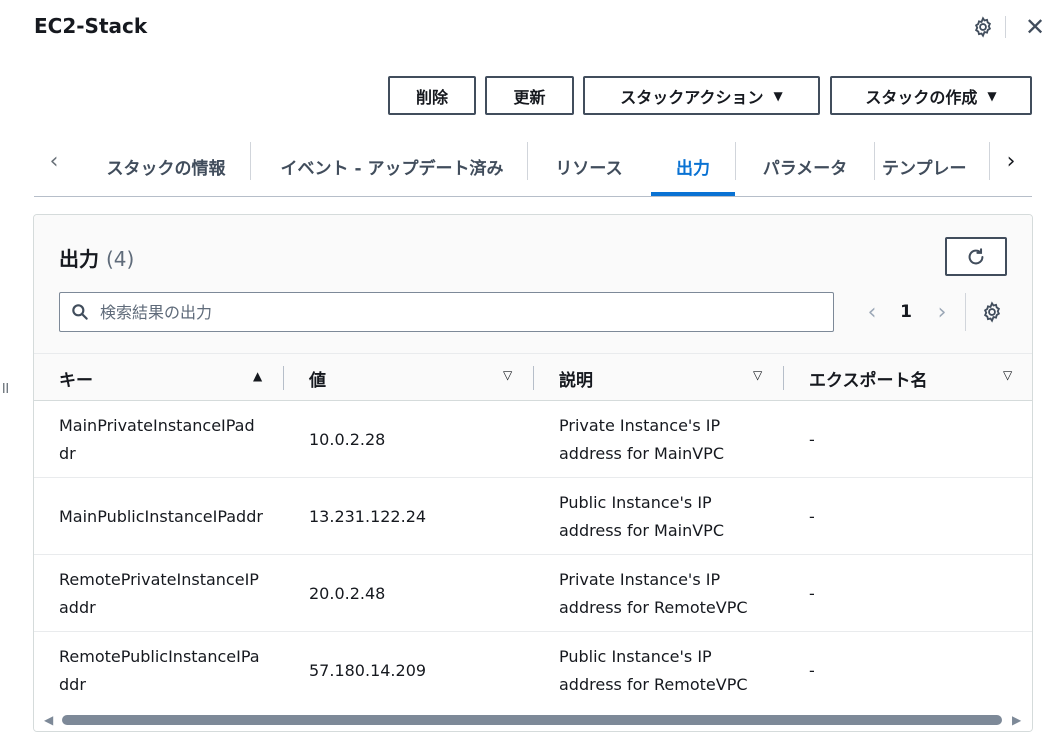  What do you see at coordinates (368, 670) in the screenshot?
I see `cell-value: 57.180.14.209` at bounding box center [368, 670].